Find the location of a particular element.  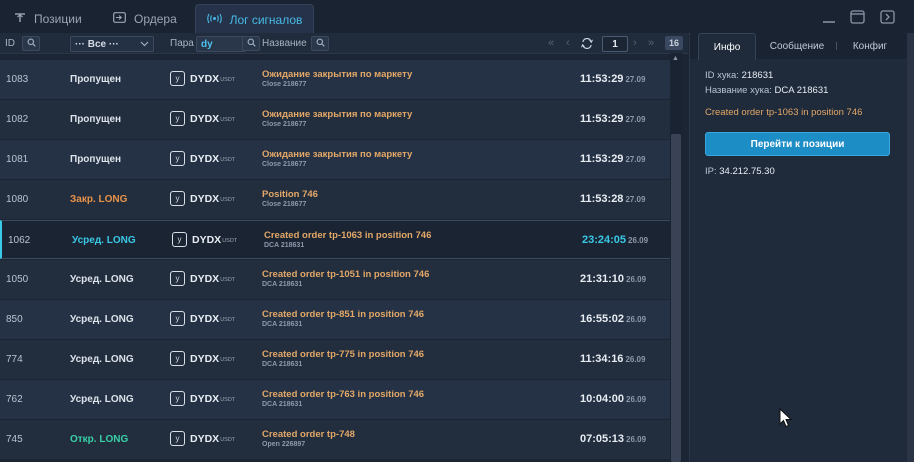

pair-filter-input: dy is located at coordinates (221, 44).